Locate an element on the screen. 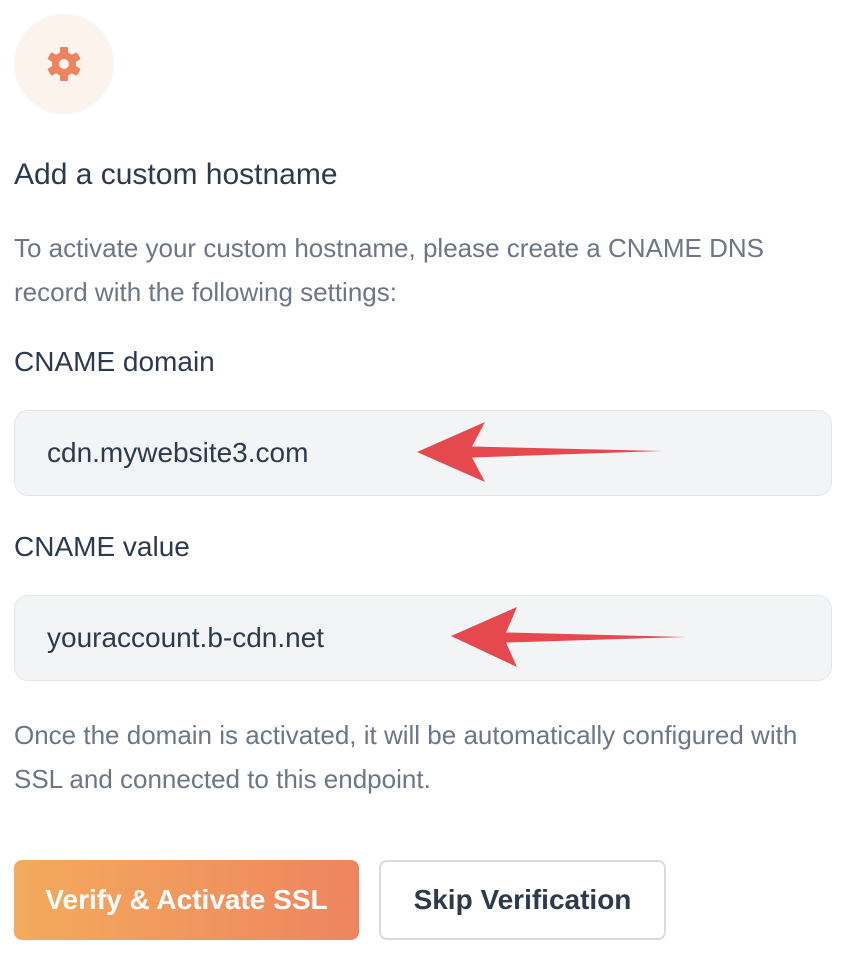 This screenshot has width=858, height=960. cname-value-label: CNAME value is located at coordinates (102, 546).